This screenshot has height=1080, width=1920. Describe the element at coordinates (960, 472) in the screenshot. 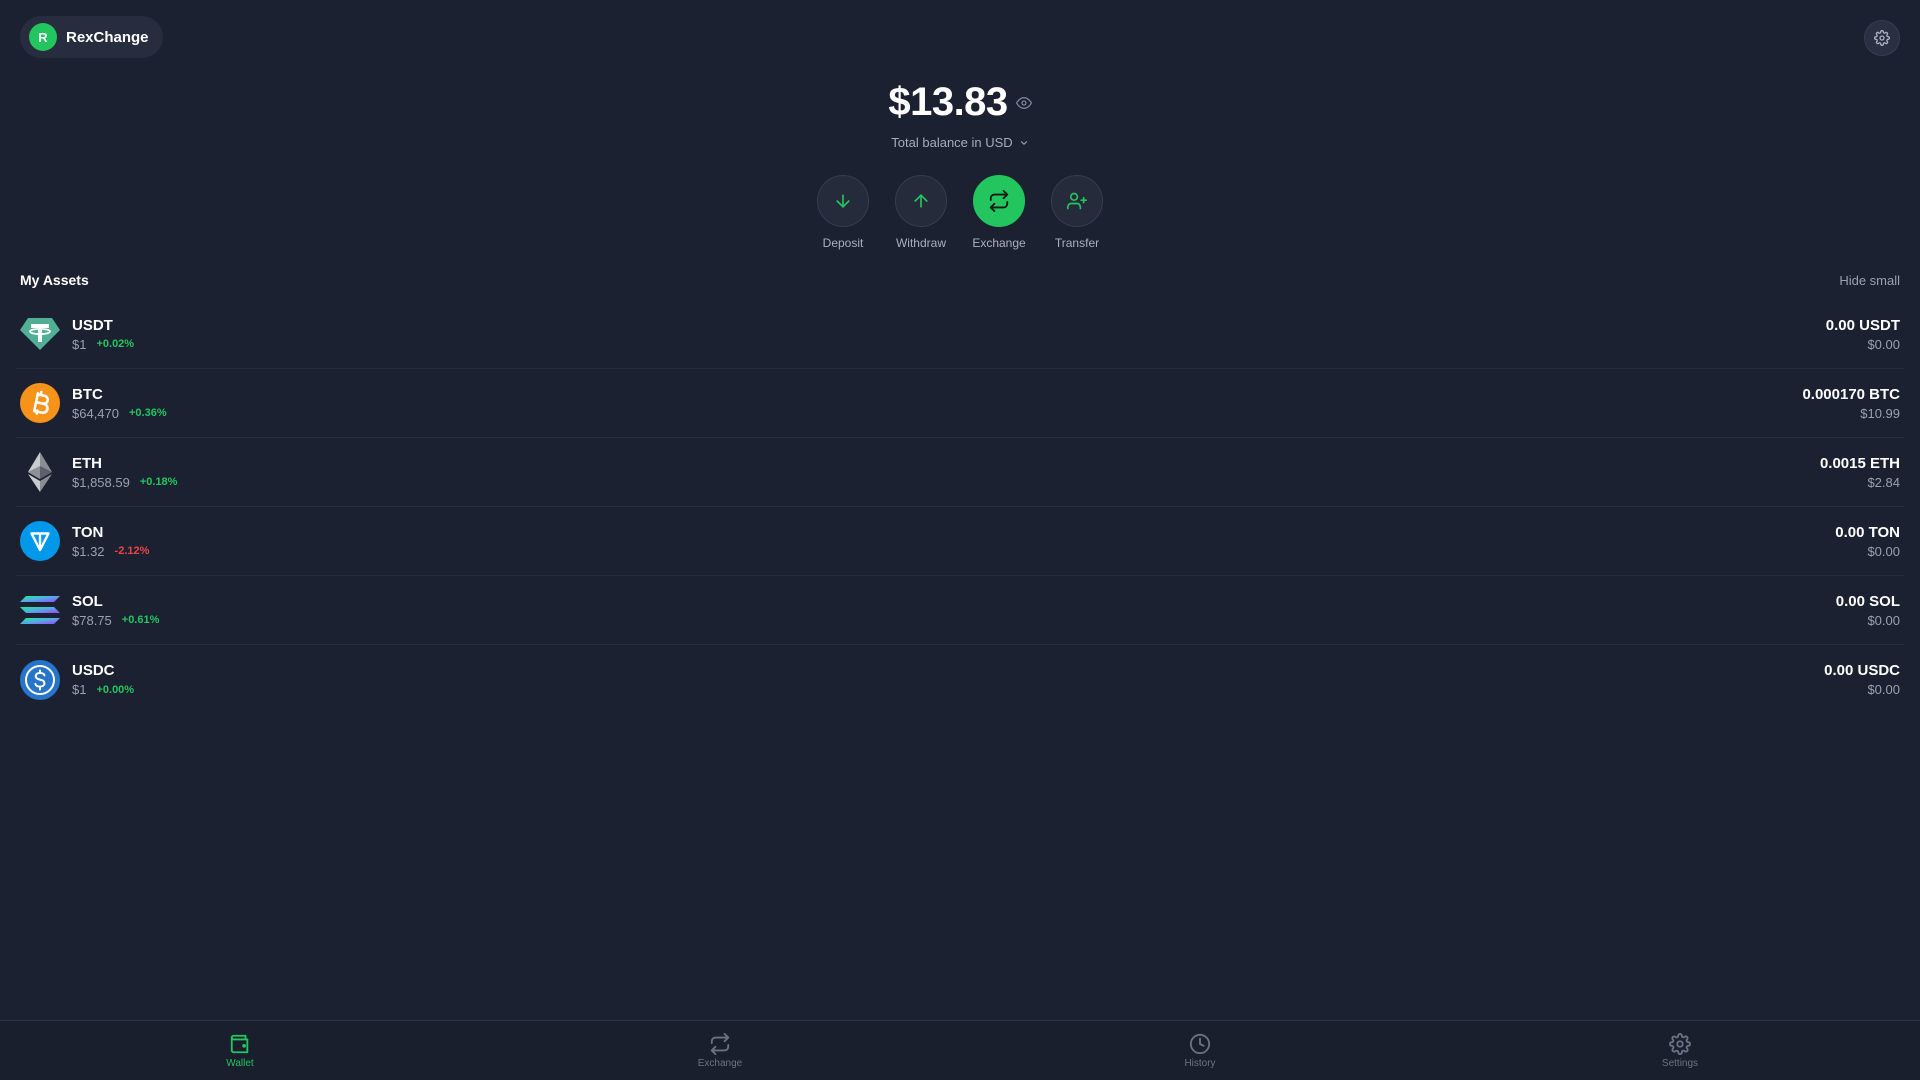

I see `asset-row-eth: ETH $1,858.59 +0.18% 0.0015 ETH $2.84` at that location.